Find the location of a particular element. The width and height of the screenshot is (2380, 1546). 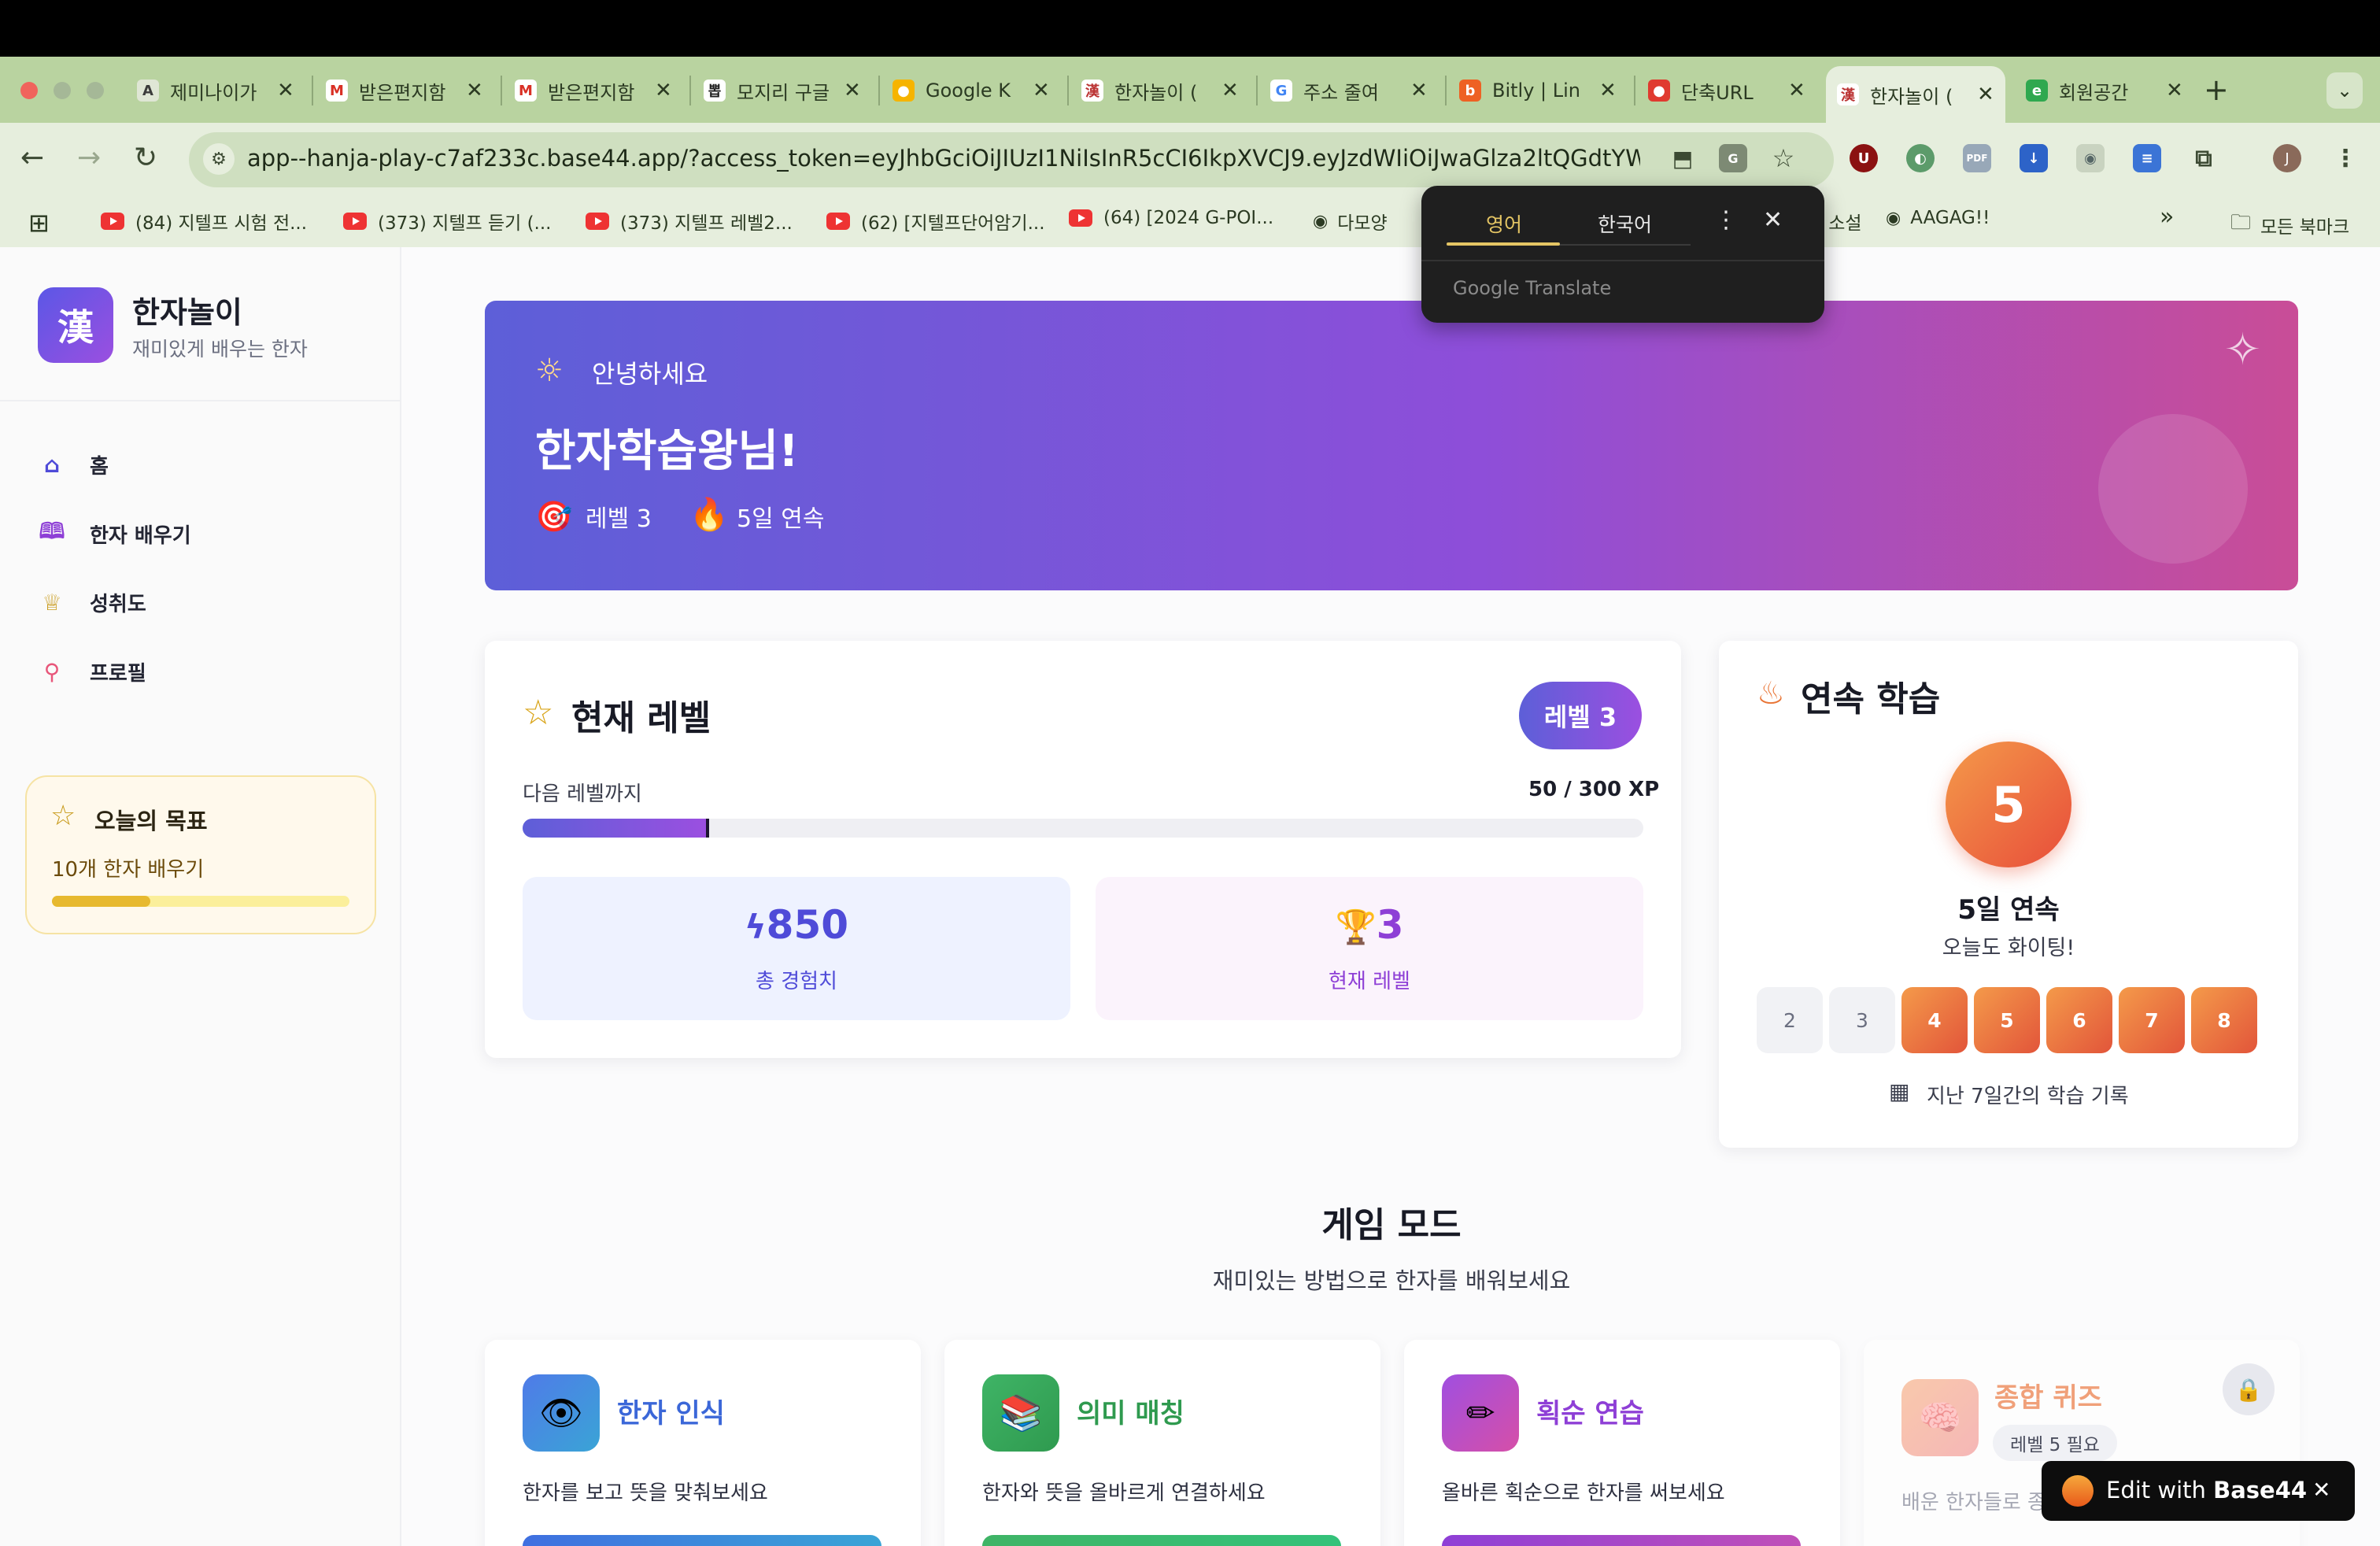

game-title-stroke: 획순 연습 is located at coordinates (1590, 1413).